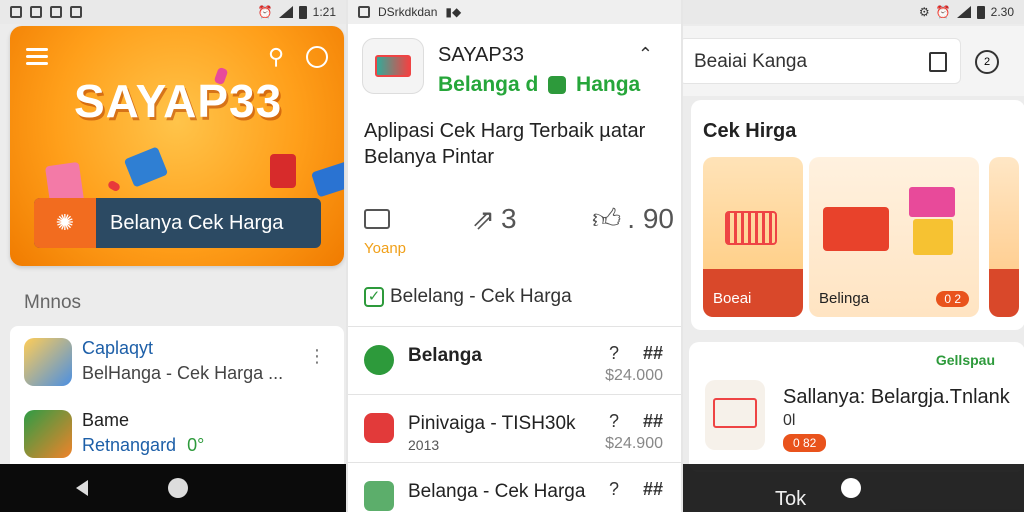 This screenshot has width=1024, height=512. Describe the element at coordinates (37, 58) in the screenshot. I see `menu-icon` at that location.